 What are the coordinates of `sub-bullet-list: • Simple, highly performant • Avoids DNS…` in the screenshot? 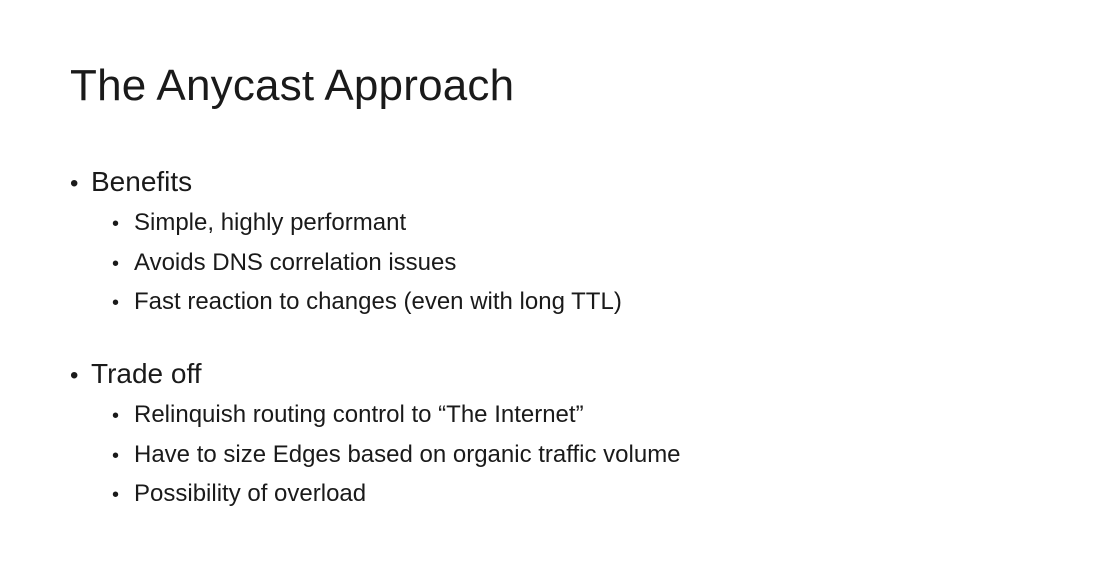 It's located at (346, 263).